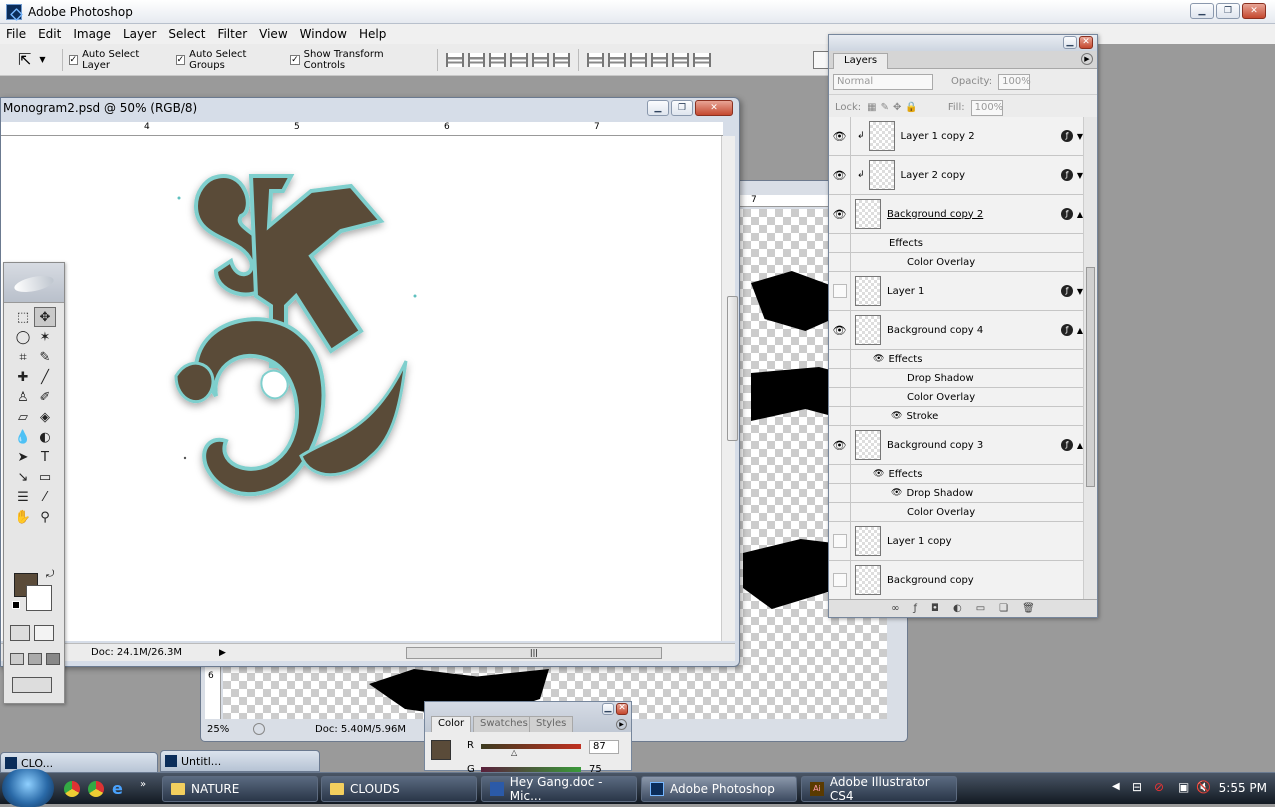 The height and width of the screenshot is (807, 1275). I want to click on menu-edit: Edit, so click(49, 34).